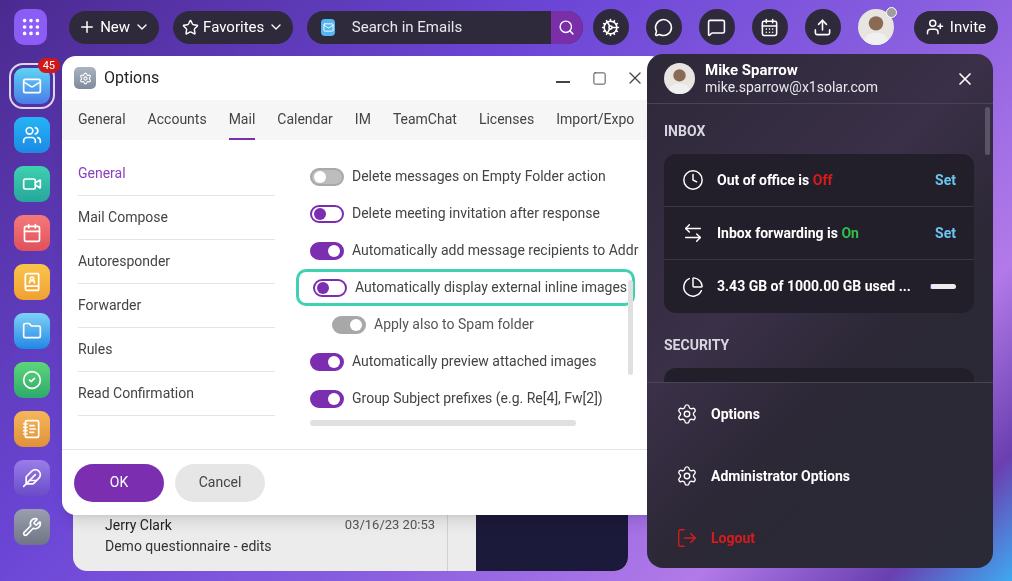 The width and height of the screenshot is (1012, 581). What do you see at coordinates (176, 218) in the screenshot?
I see `section-link: Mail Compose` at bounding box center [176, 218].